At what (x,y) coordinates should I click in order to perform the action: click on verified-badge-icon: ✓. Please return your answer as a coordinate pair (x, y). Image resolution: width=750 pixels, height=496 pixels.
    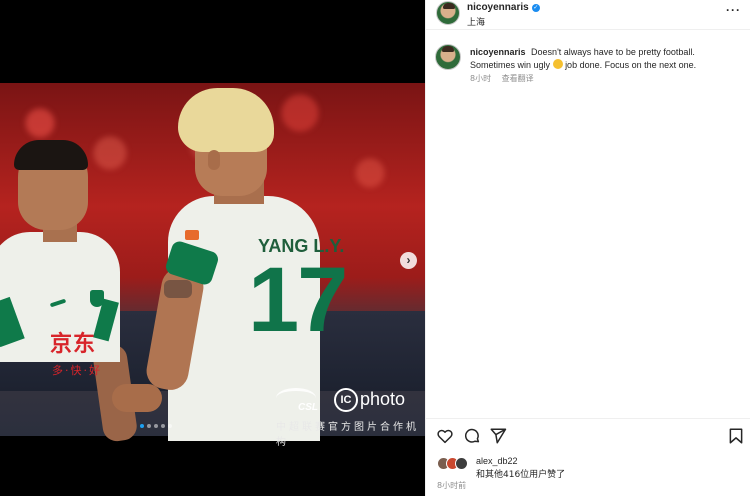
    Looking at the image, I should click on (535, 7).